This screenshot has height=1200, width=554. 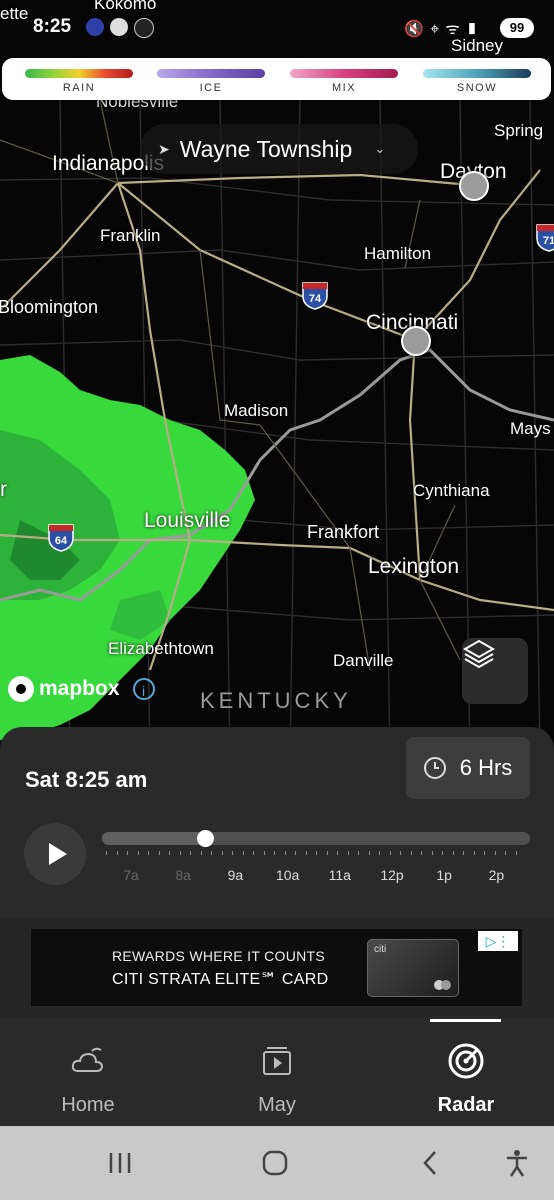 I want to click on mapbox-attribution: mapbox i, so click(x=81, y=689).